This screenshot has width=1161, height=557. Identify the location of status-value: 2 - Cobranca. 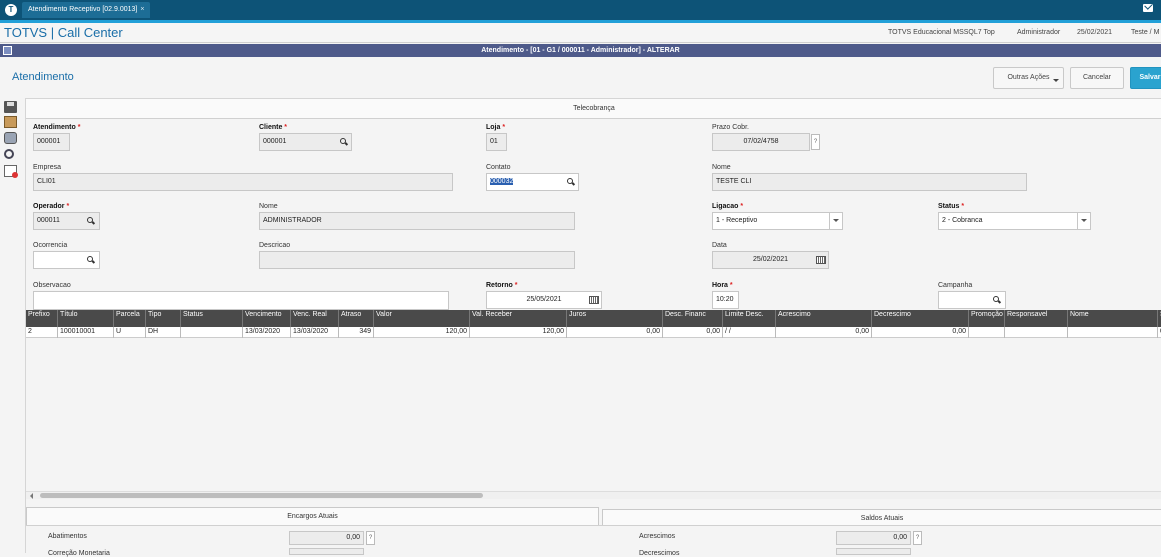
(962, 220).